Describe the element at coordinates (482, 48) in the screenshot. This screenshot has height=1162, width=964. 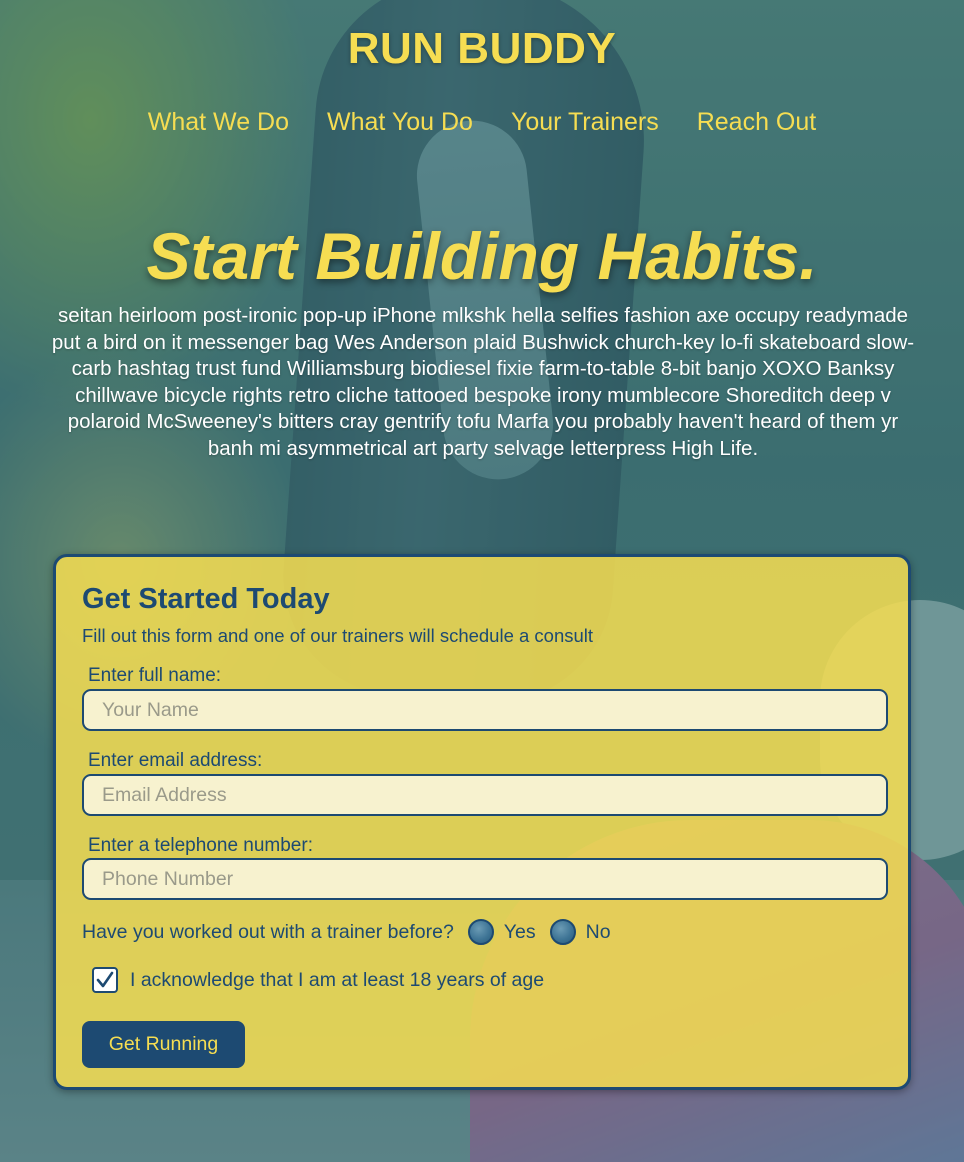
I see `site-title: RUN BUDDY` at that location.